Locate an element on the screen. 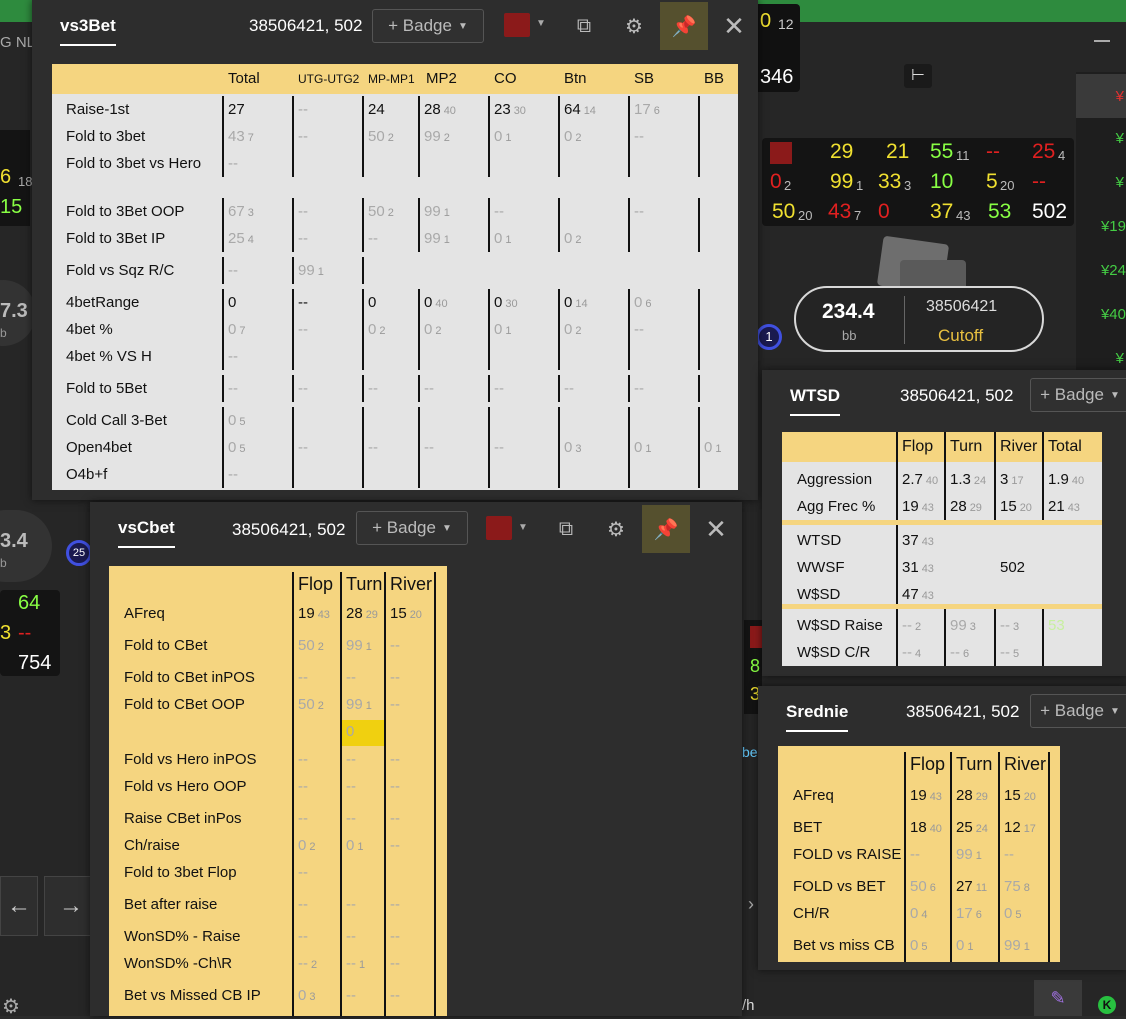 The width and height of the screenshot is (1126, 1019). stat-cell: -- 1 is located at coordinates (355, 963).